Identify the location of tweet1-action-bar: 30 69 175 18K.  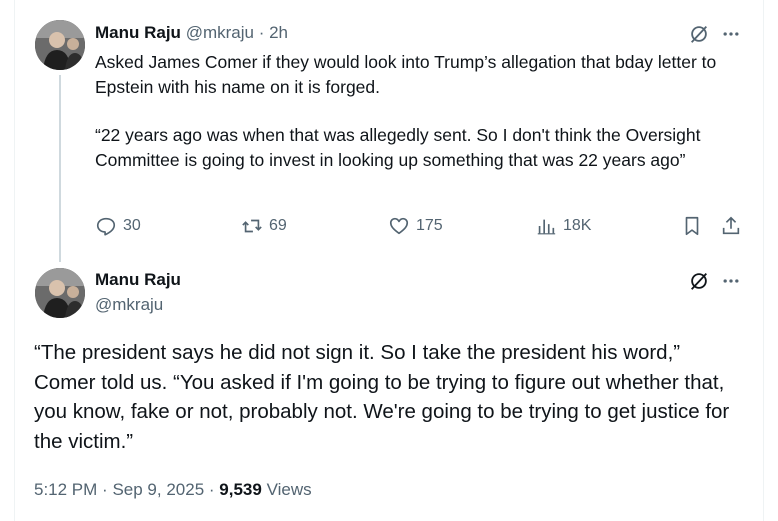
(420, 227).